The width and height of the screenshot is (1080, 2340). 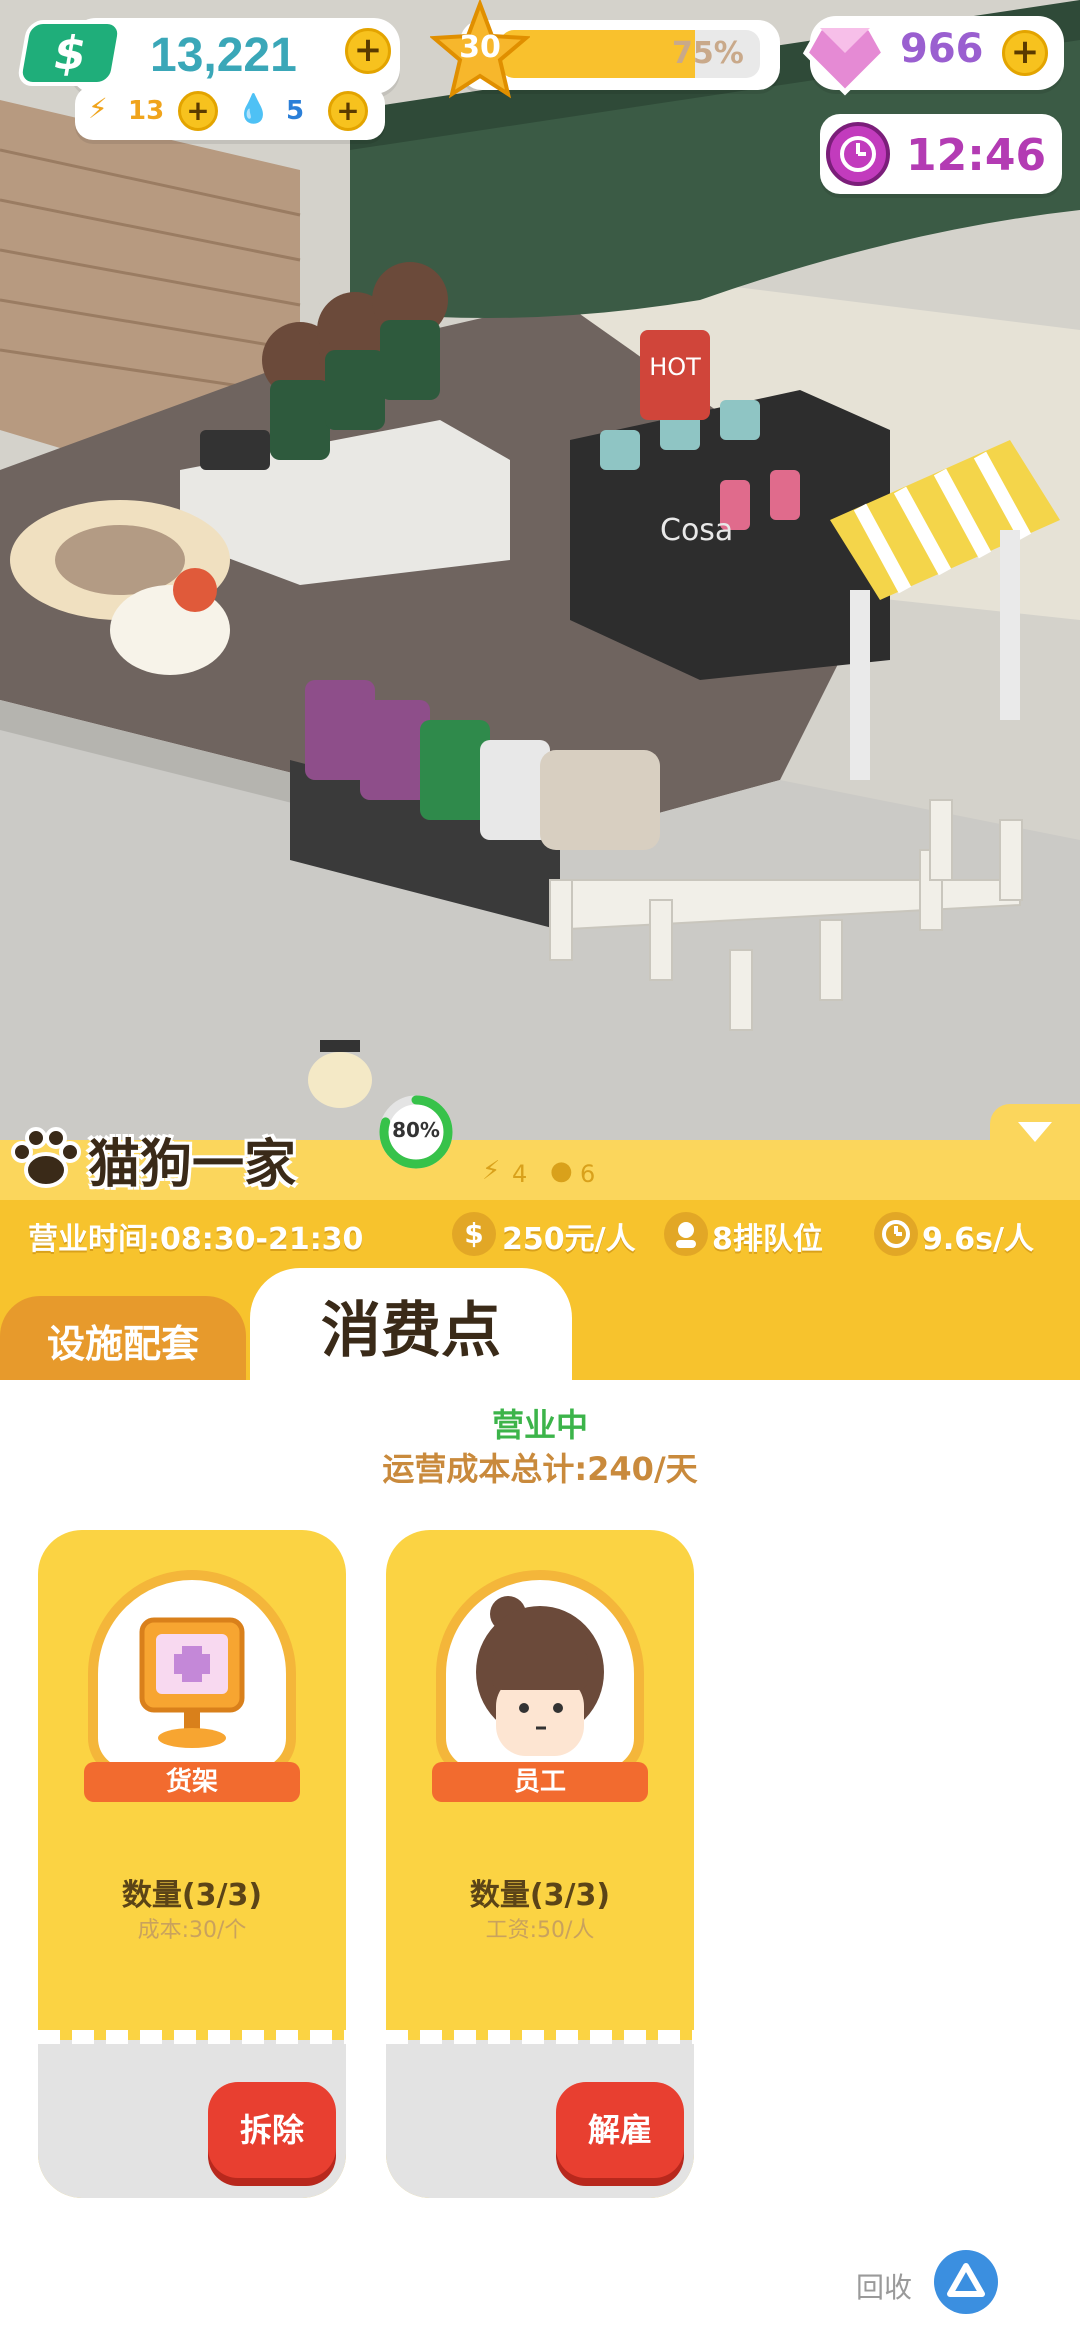 I want to click on recycle-button, so click(x=966, y=2282).